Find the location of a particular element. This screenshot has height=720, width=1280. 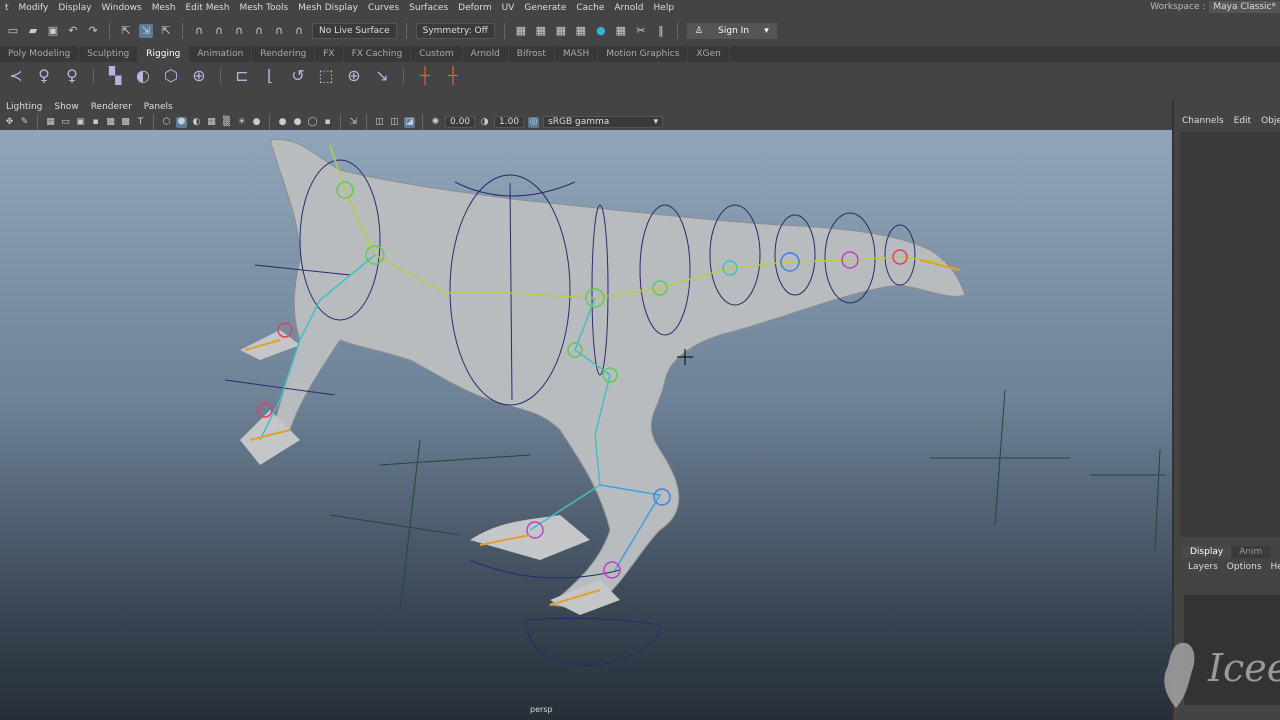

redo-icon: ↷ is located at coordinates (93, 31).